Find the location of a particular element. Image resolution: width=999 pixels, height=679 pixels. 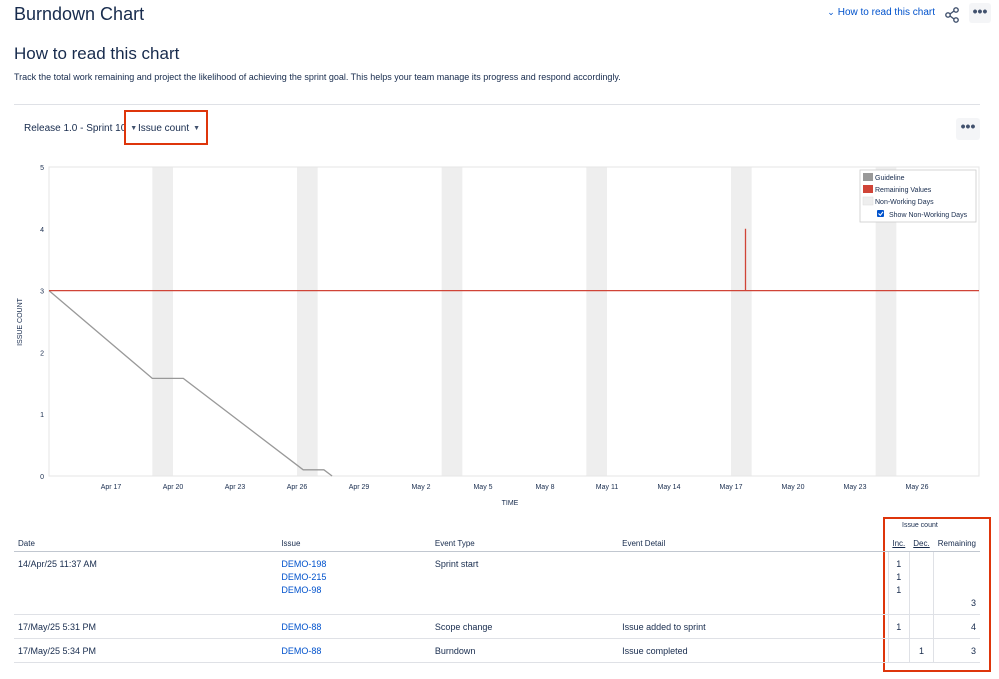

issue-link: DEMO-215 is located at coordinates (354, 577).